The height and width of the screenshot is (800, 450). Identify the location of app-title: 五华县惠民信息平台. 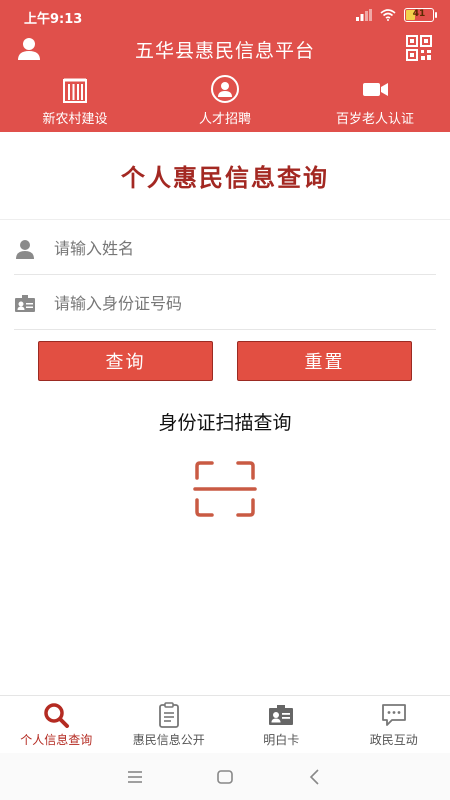
(224, 51).